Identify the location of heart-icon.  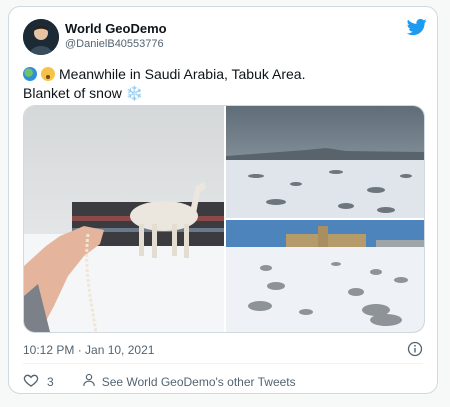
(31, 381).